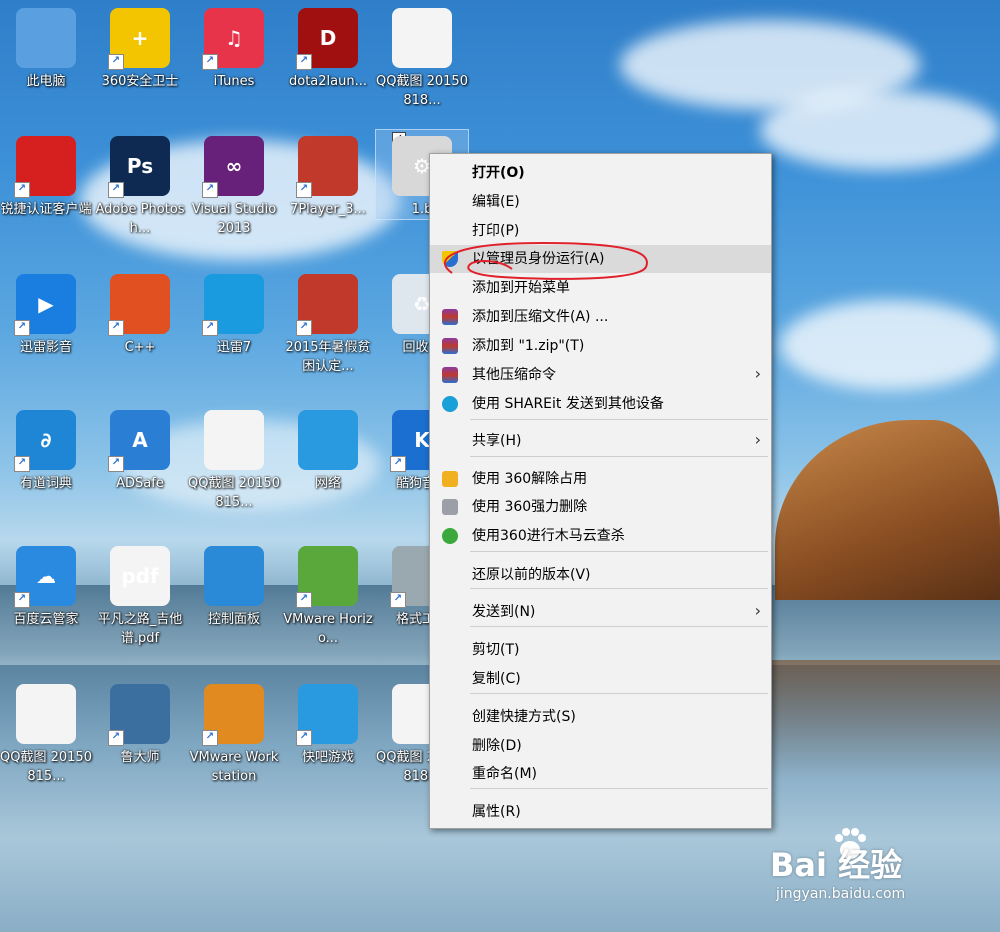  I want to click on desktop-icon: 此电脑, so click(46, 46).